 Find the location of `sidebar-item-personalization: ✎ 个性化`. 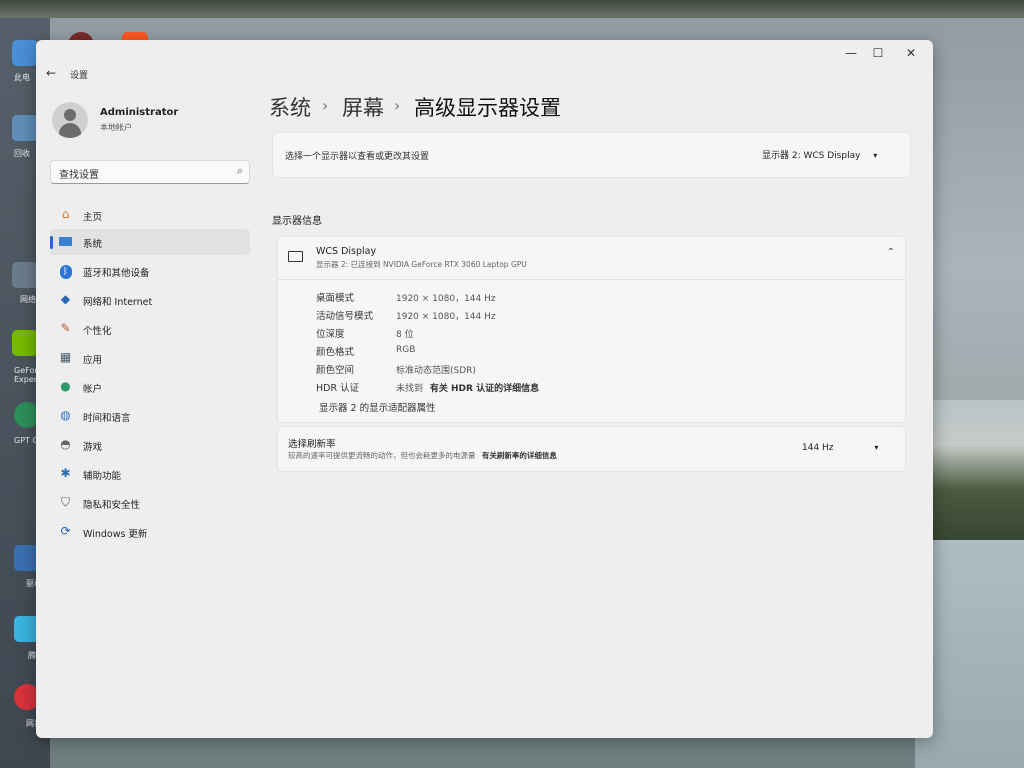

sidebar-item-personalization: ✎ 个性化 is located at coordinates (150, 329).